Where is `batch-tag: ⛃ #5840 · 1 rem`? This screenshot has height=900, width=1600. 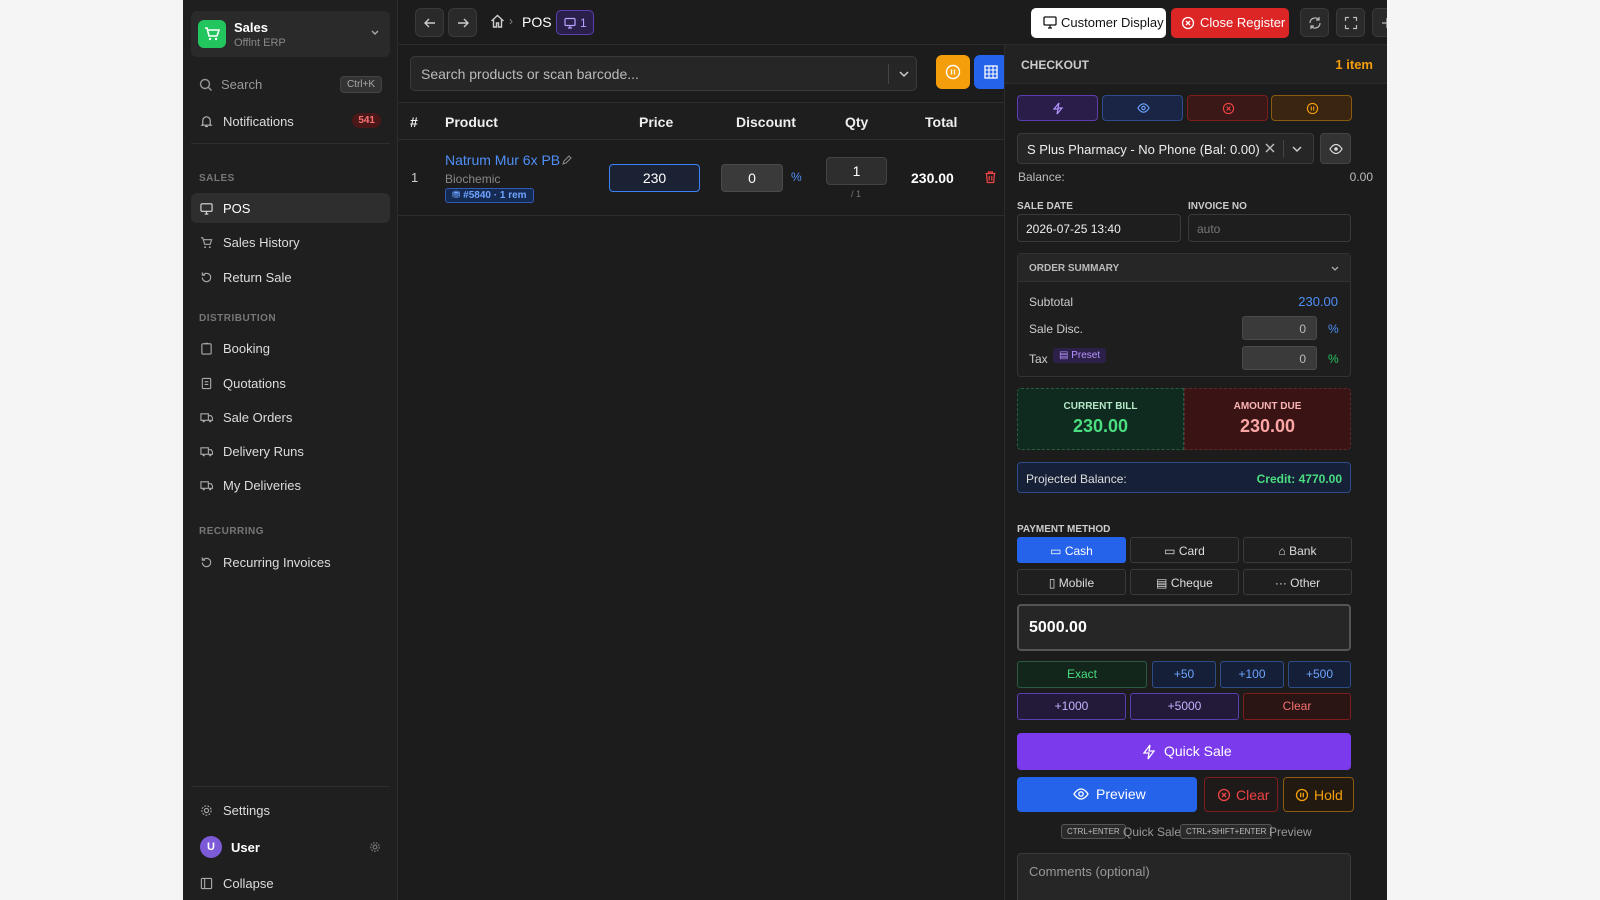
batch-tag: ⛃ #5840 · 1 rem is located at coordinates (489, 195).